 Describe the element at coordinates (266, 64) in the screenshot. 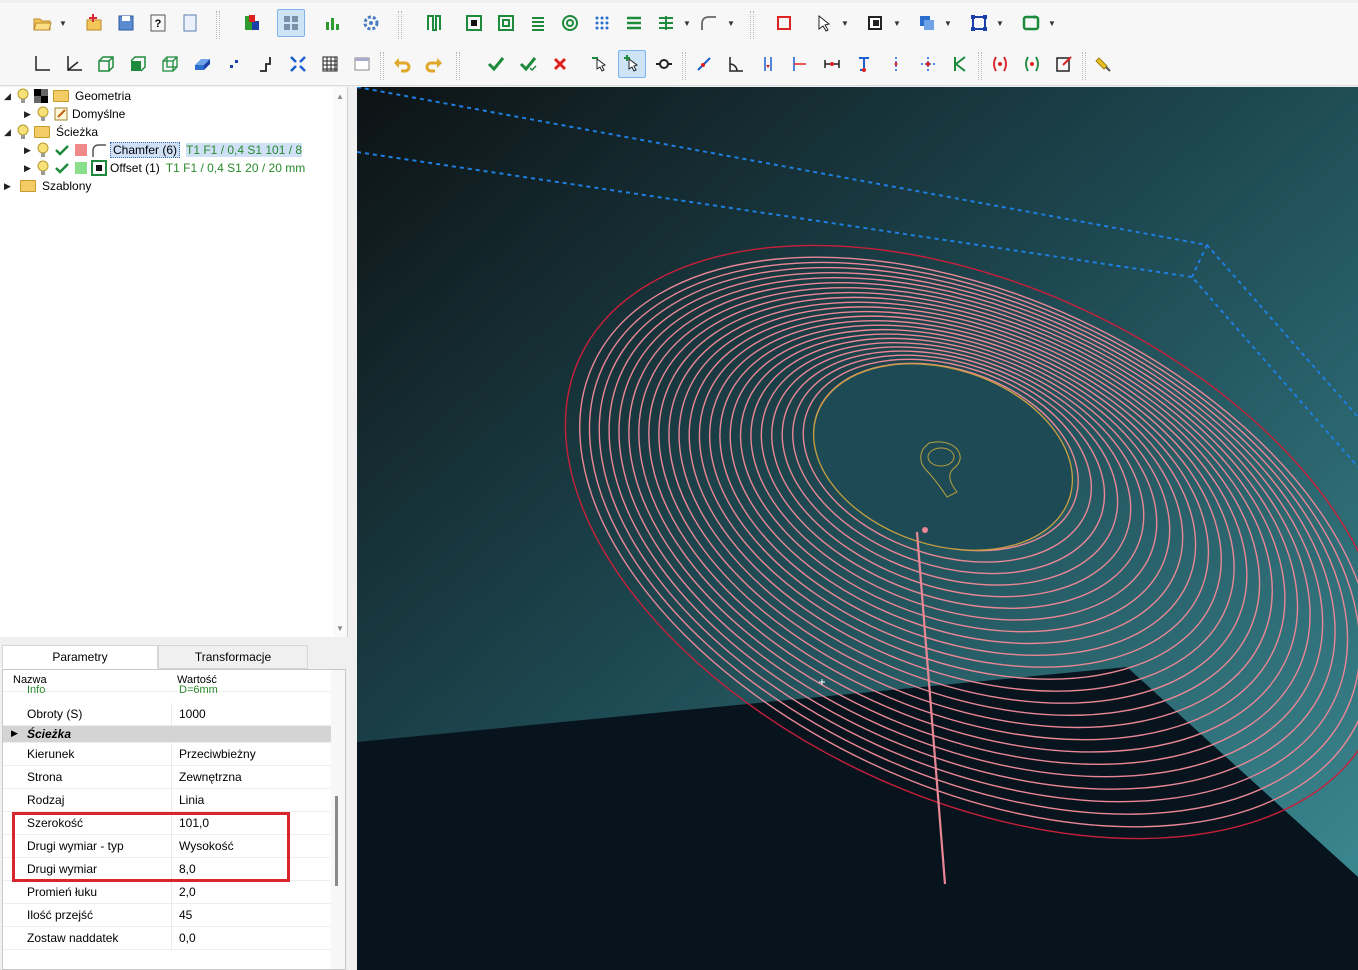

I see `step-icon` at that location.